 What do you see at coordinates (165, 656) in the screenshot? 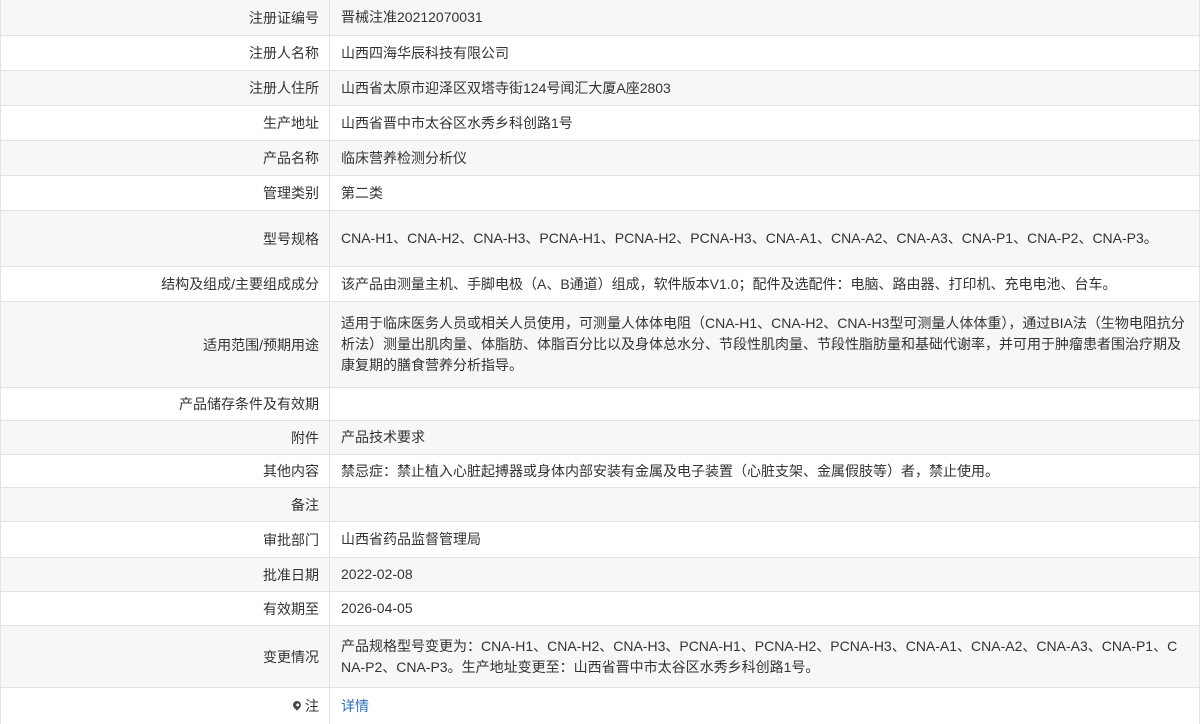
I see `field-label: 变更情况` at bounding box center [165, 656].